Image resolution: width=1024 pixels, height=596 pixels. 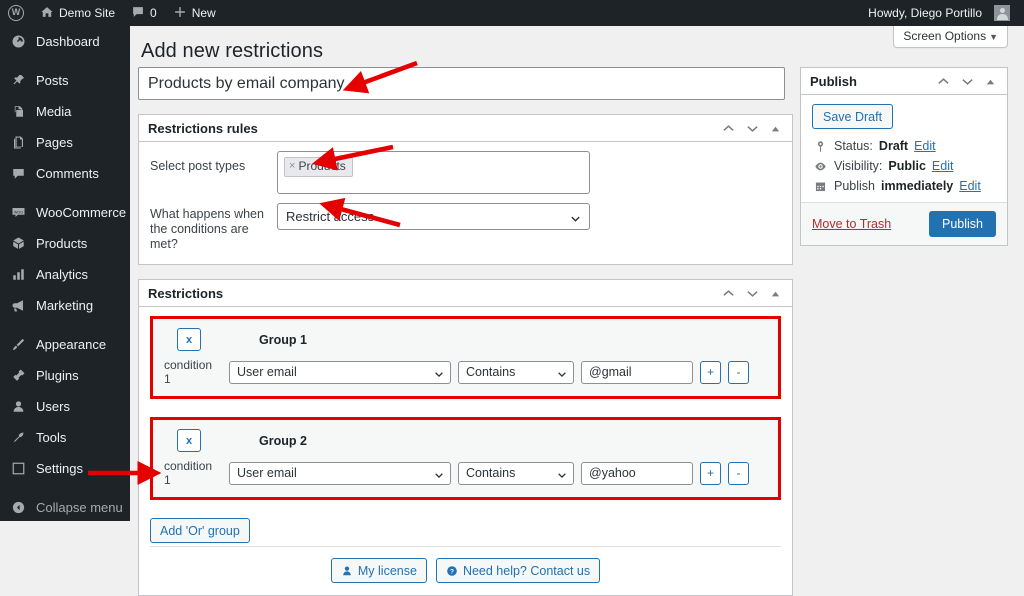 What do you see at coordinates (292, 166) in the screenshot?
I see `token-remove-icon: ×` at bounding box center [292, 166].